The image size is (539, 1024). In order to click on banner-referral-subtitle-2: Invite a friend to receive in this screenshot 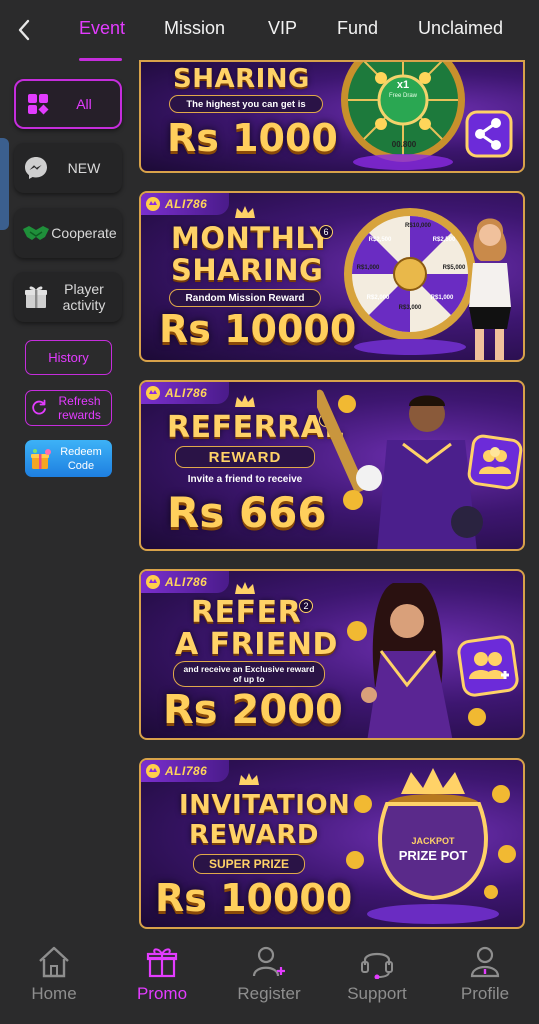, I will do `click(245, 479)`.